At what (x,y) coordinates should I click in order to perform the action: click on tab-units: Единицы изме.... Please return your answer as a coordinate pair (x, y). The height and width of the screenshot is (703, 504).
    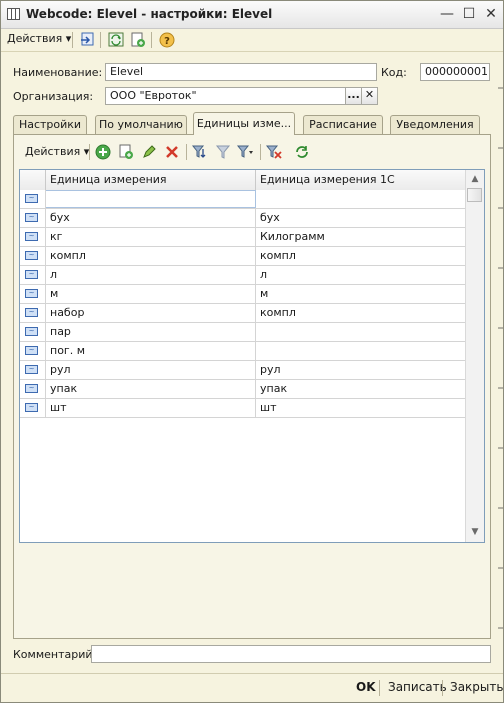
    Looking at the image, I should click on (244, 123).